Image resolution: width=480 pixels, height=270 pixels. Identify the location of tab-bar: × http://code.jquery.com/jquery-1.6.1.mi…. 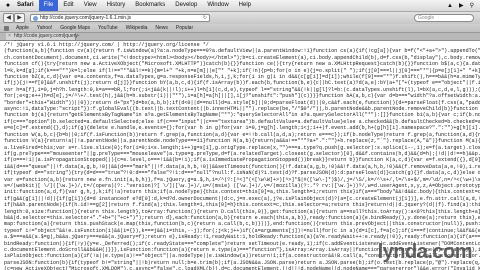
(240, 39).